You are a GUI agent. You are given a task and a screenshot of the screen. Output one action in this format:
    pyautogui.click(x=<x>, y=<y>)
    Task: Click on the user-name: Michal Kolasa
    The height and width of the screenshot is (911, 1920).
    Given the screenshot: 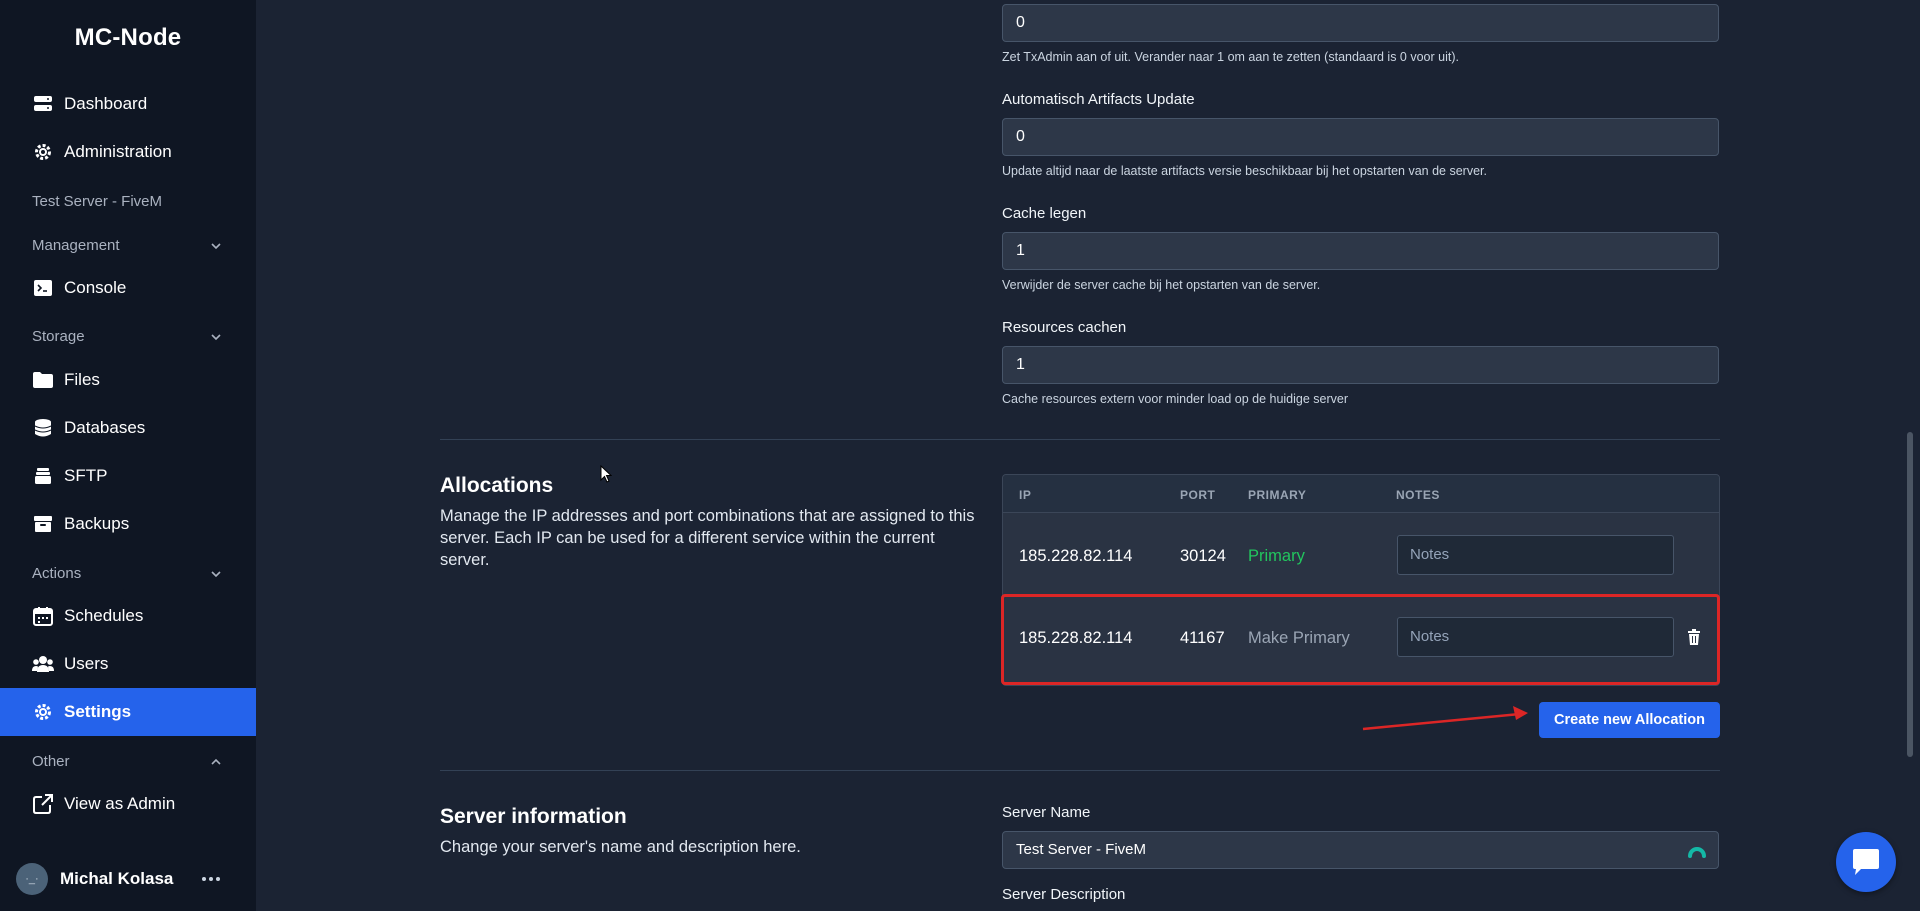 What is the action you would take?
    pyautogui.click(x=117, y=878)
    